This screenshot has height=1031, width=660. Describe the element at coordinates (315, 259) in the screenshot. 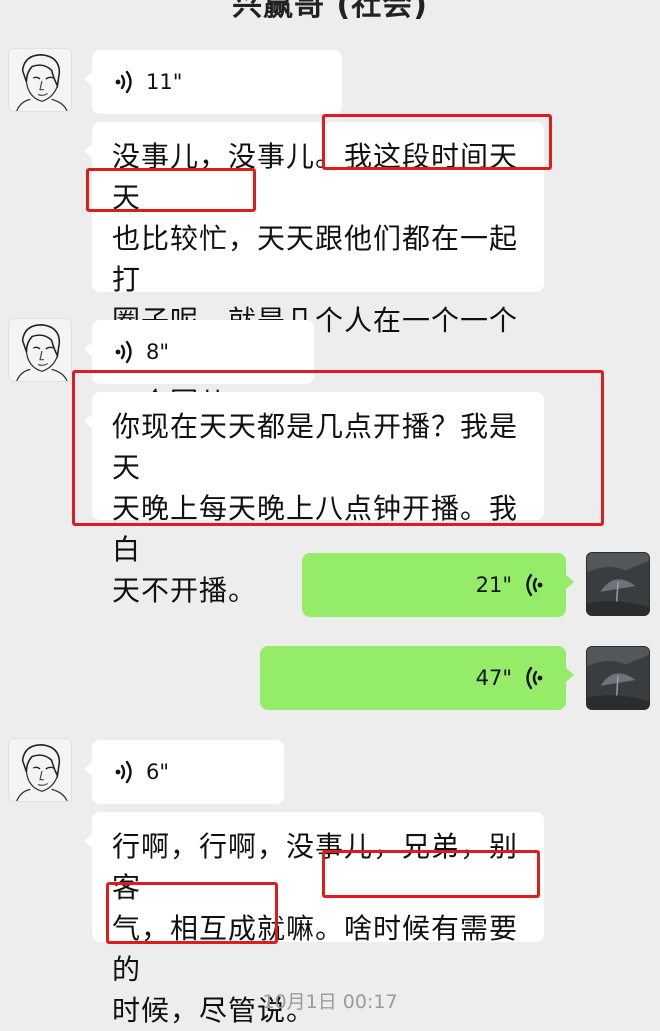

I see `message-line: 也比较忙，天天跟他们都在一起打` at that location.